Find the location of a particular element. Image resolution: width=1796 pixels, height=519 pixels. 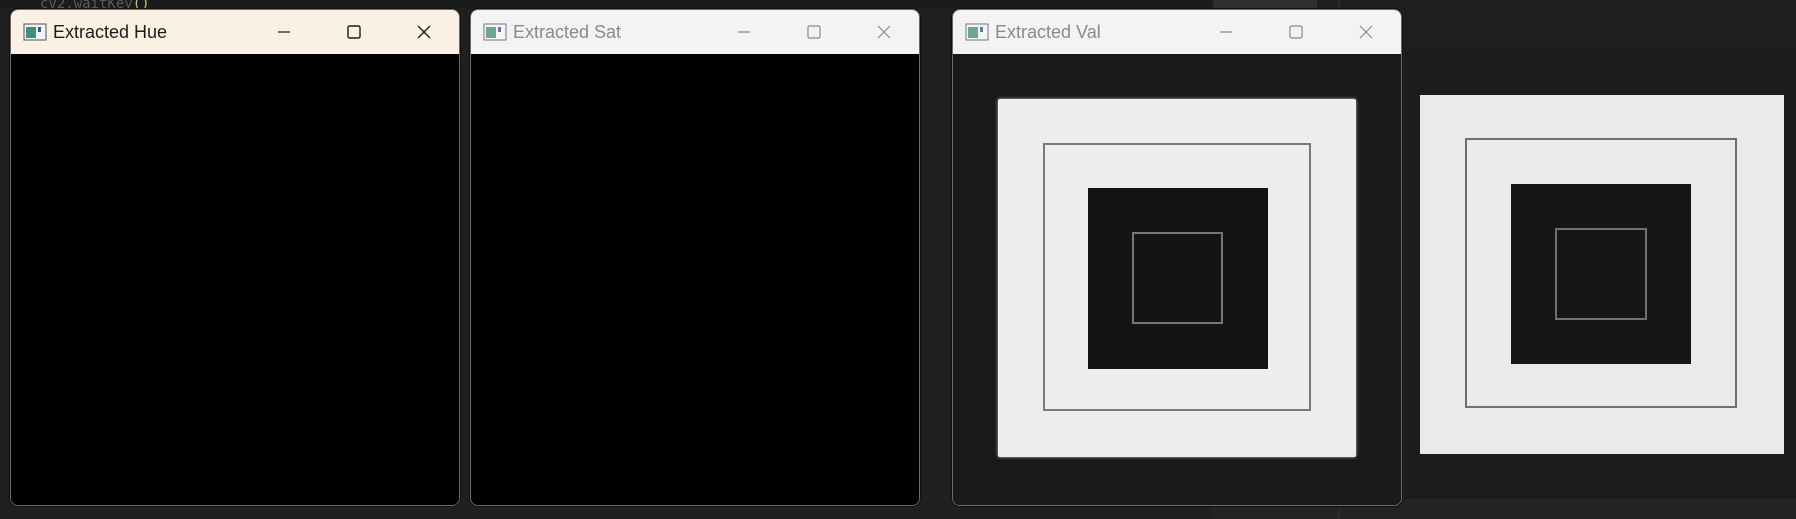

window-title: Extracted Sat is located at coordinates (567, 31).